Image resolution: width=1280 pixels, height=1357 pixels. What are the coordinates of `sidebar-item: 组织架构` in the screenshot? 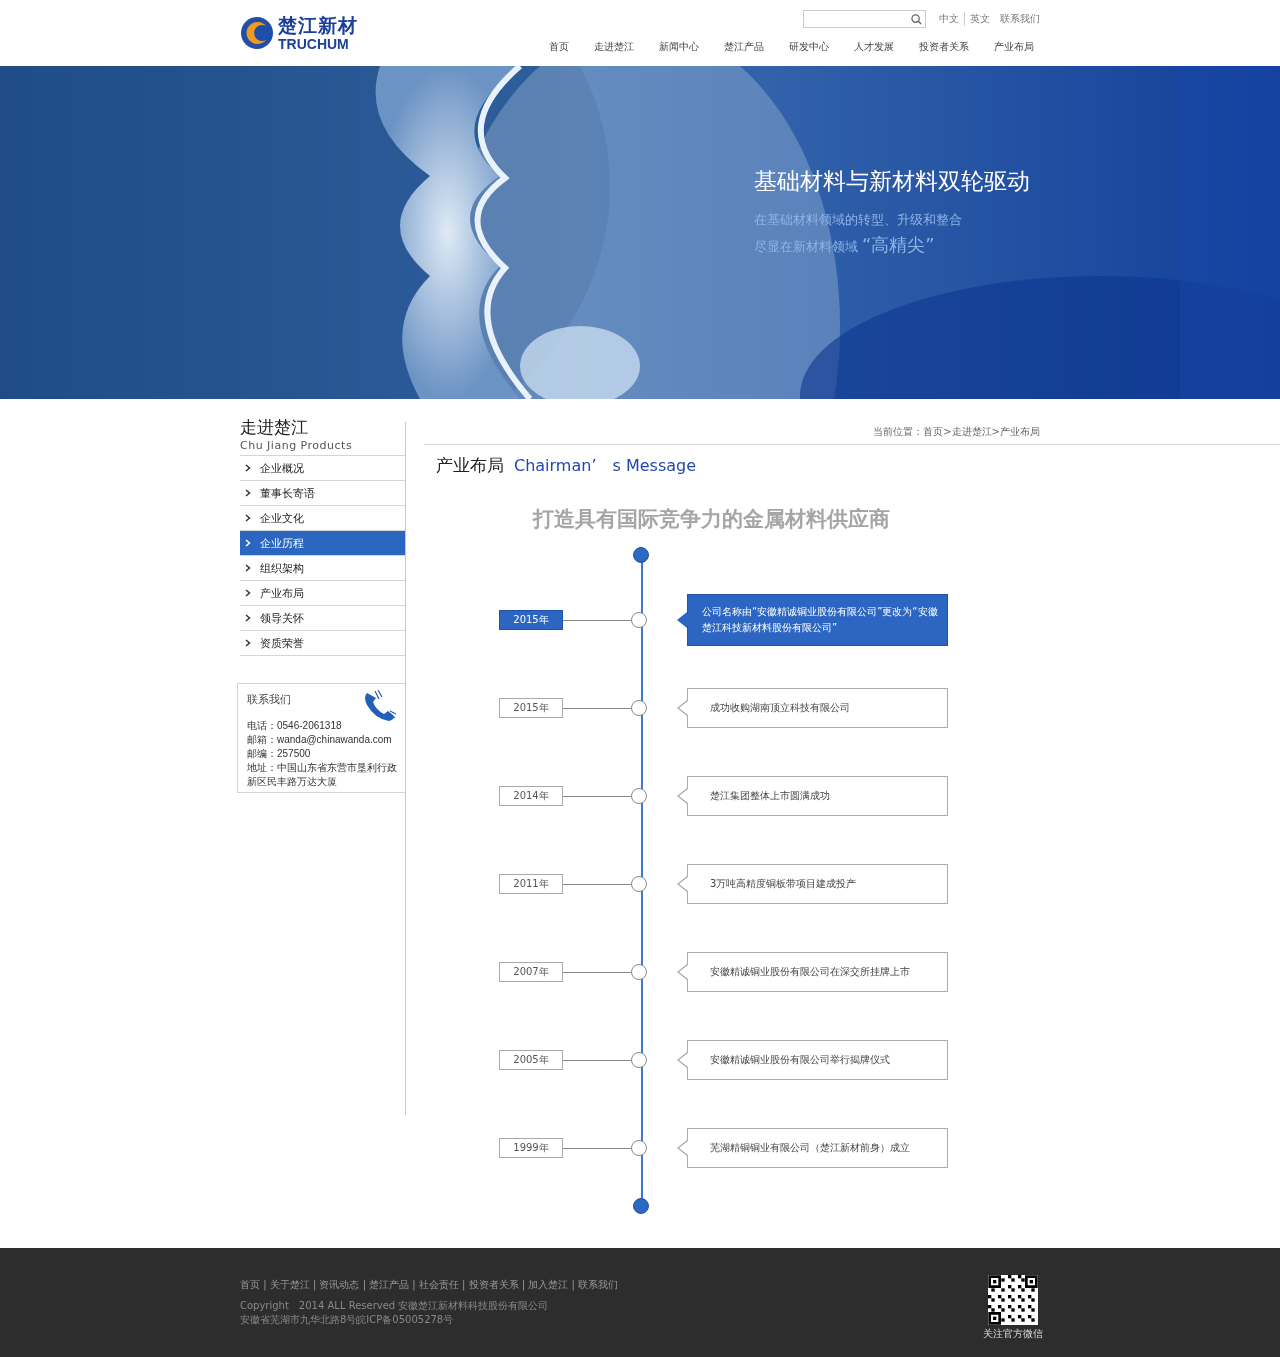 It's located at (322, 568).